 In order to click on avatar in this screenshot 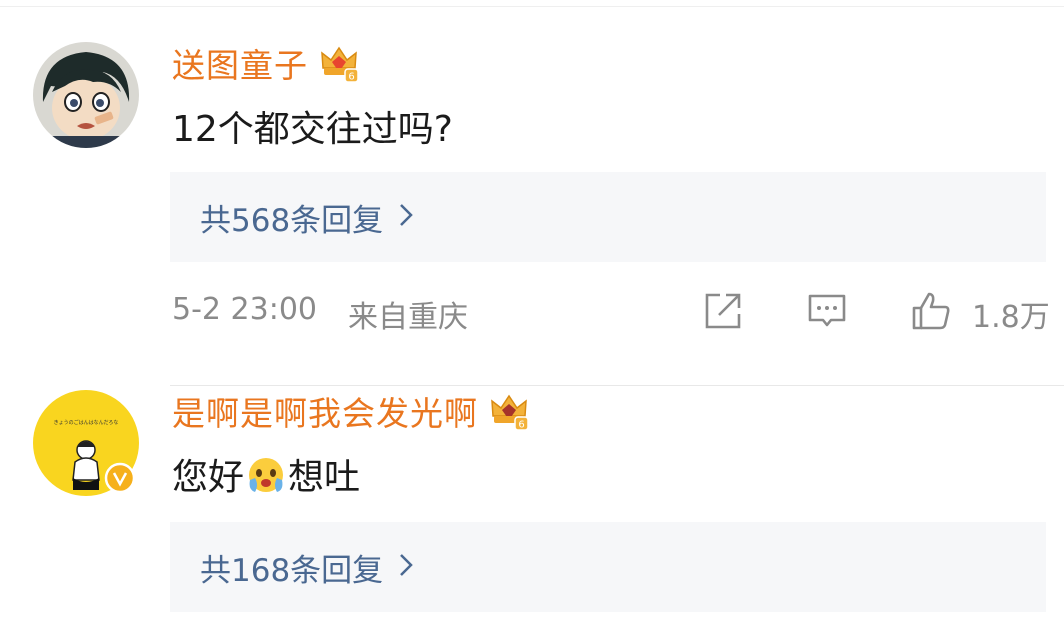, I will do `click(86, 95)`.